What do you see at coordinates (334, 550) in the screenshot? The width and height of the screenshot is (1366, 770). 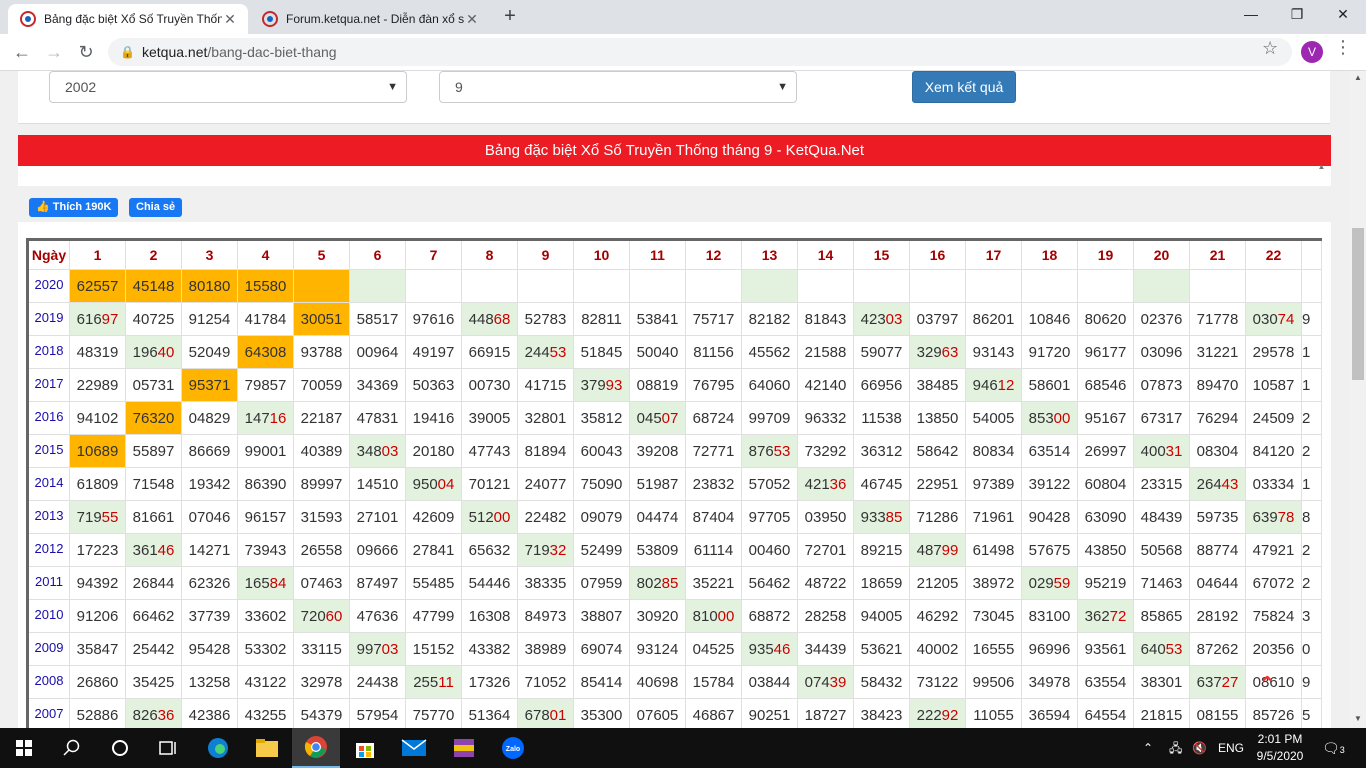 I see `result-tail-digits: 58` at bounding box center [334, 550].